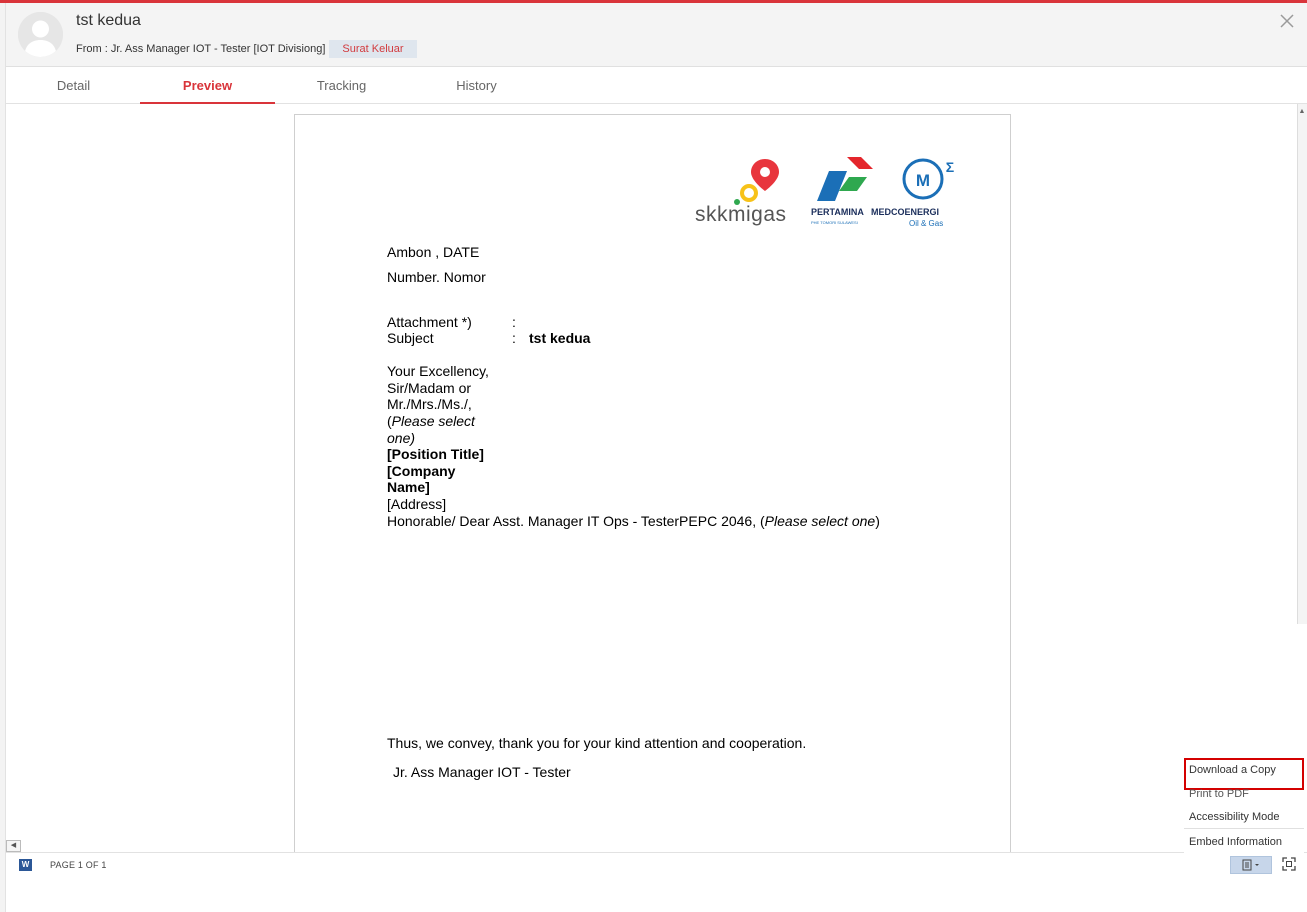  I want to click on status-badge: Surat Keluar, so click(373, 49).